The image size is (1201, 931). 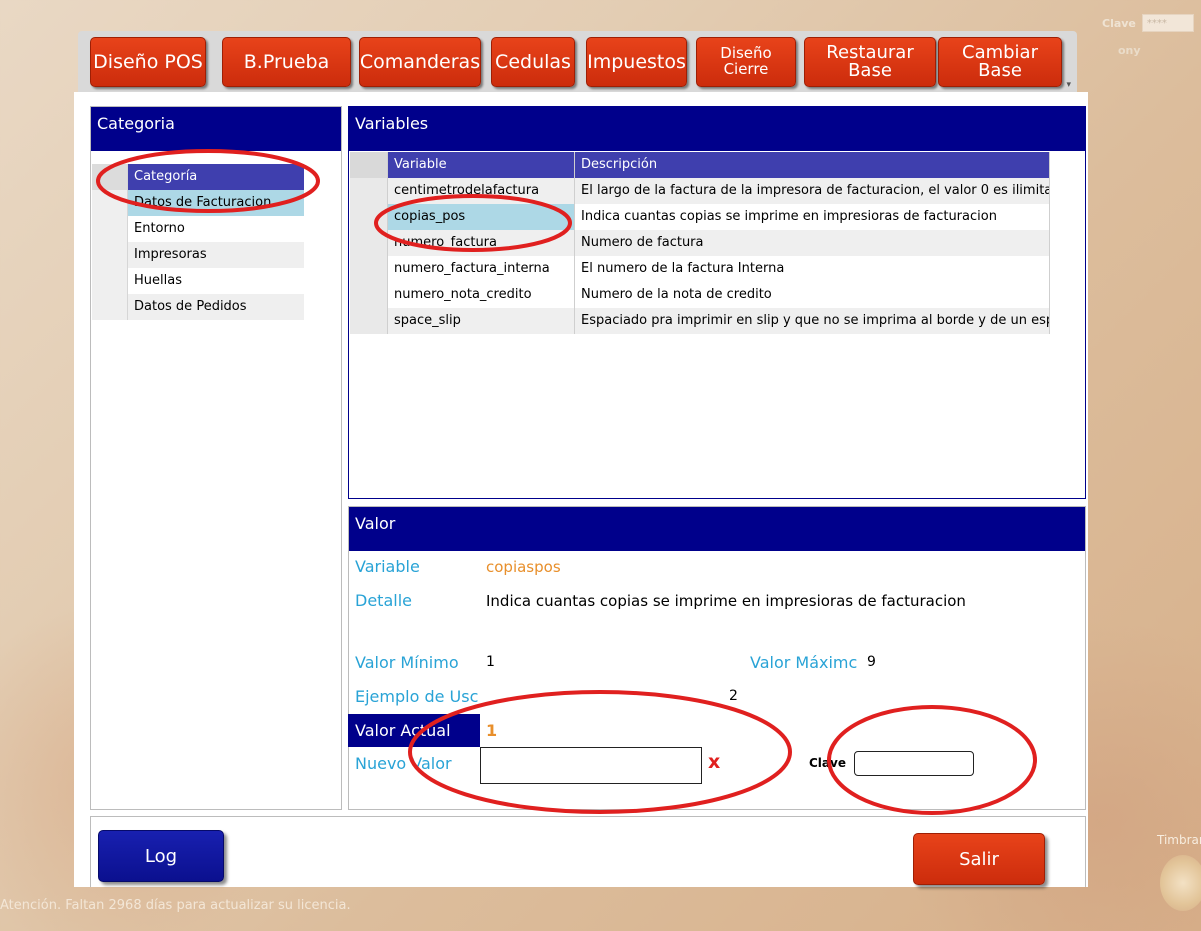 I want to click on stamp-icon, so click(x=1180, y=883).